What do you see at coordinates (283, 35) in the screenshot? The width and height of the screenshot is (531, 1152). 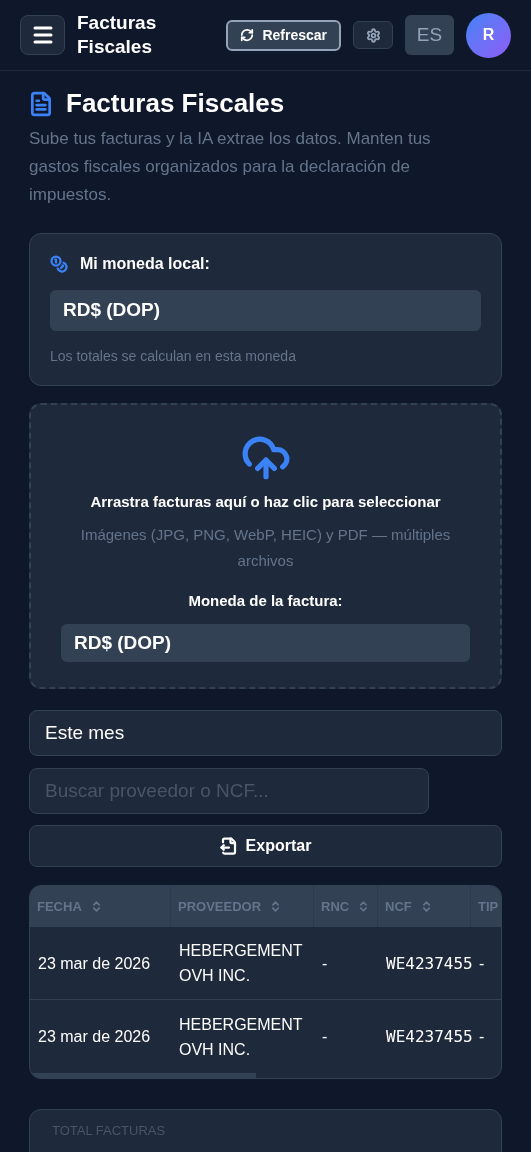 I see `refresh-button: Refrescar` at bounding box center [283, 35].